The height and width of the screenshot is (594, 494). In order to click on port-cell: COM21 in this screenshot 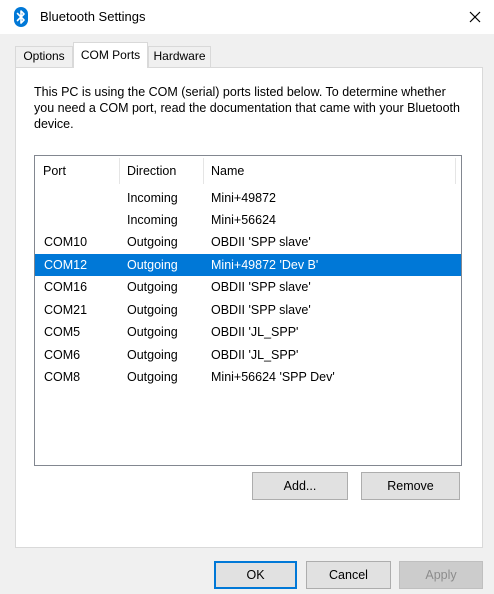, I will do `click(66, 310)`.